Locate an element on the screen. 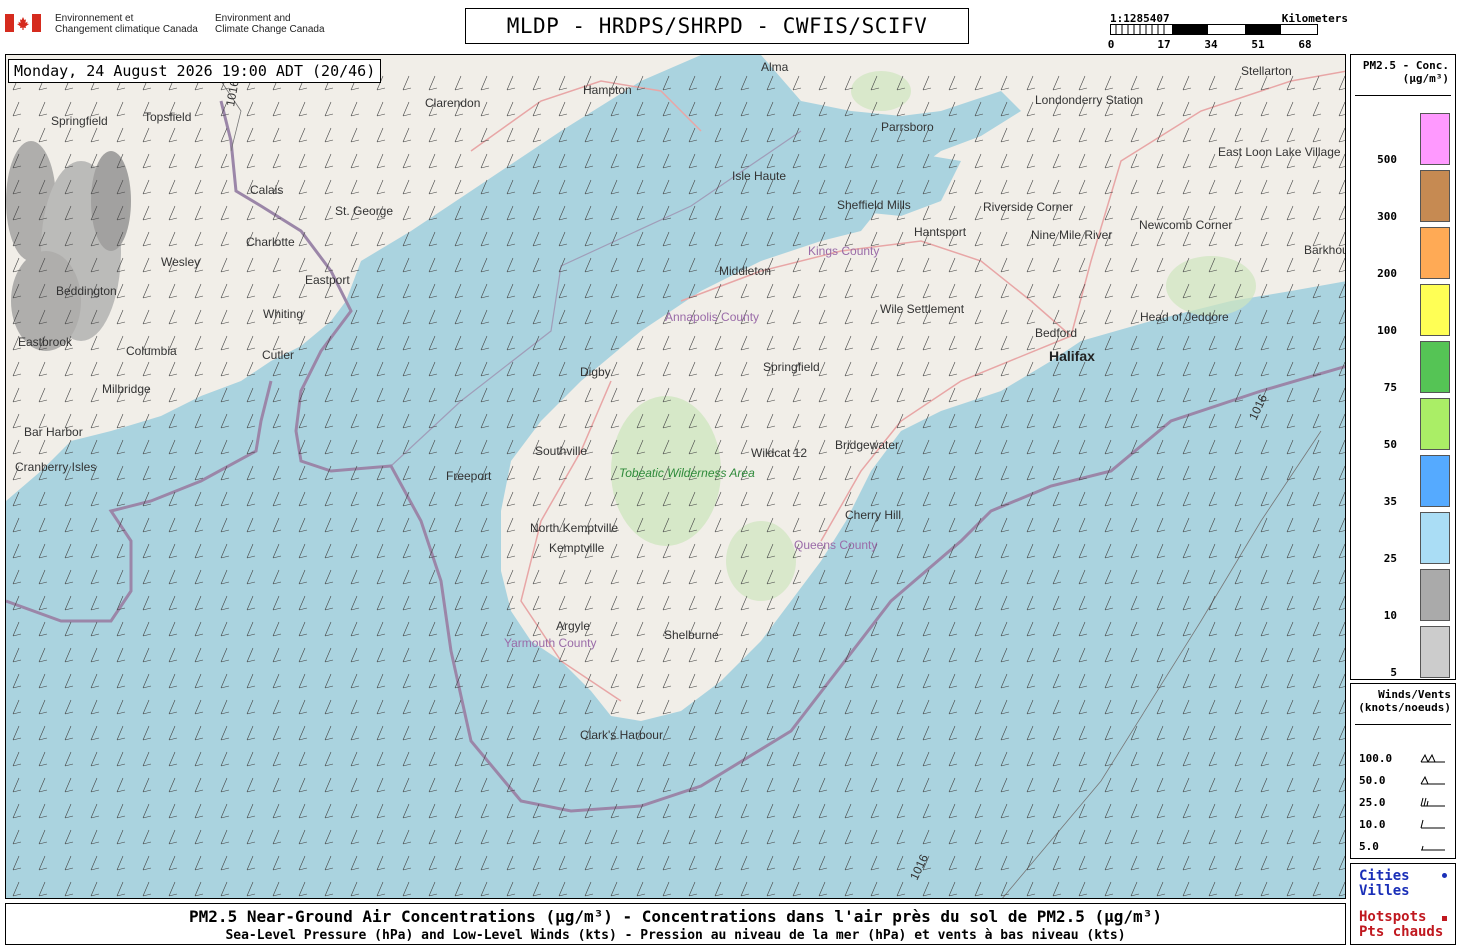 The width and height of the screenshot is (1460, 950). canada-flag-icon is located at coordinates (23, 23).